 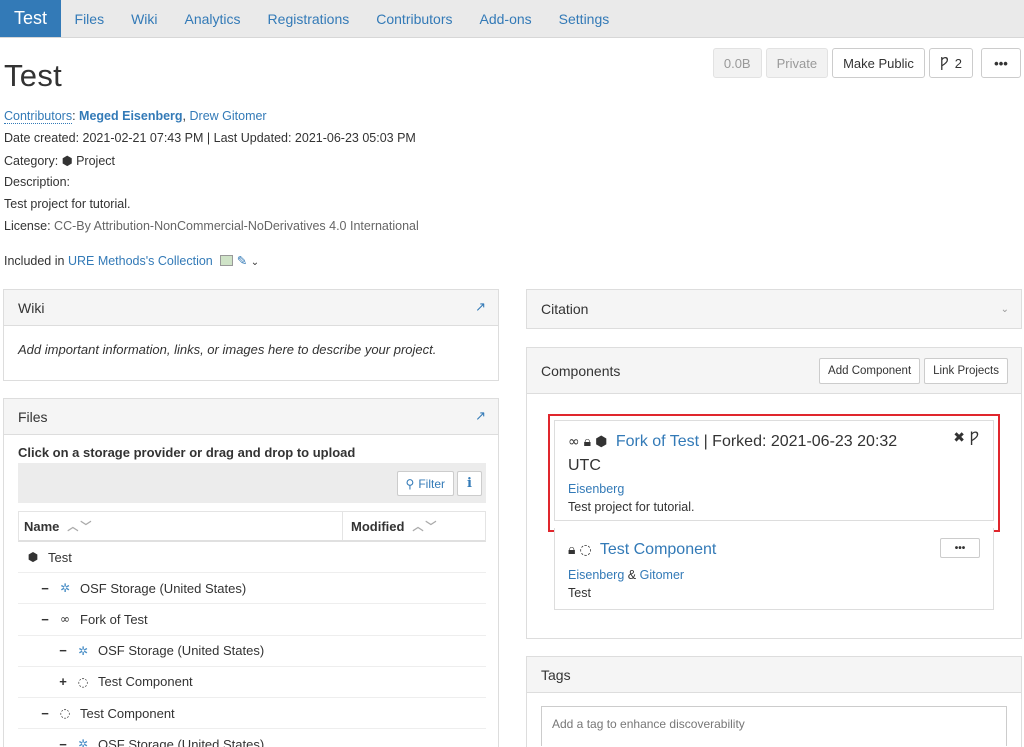 What do you see at coordinates (581, 370) in the screenshot?
I see `components-panel-title: Components` at bounding box center [581, 370].